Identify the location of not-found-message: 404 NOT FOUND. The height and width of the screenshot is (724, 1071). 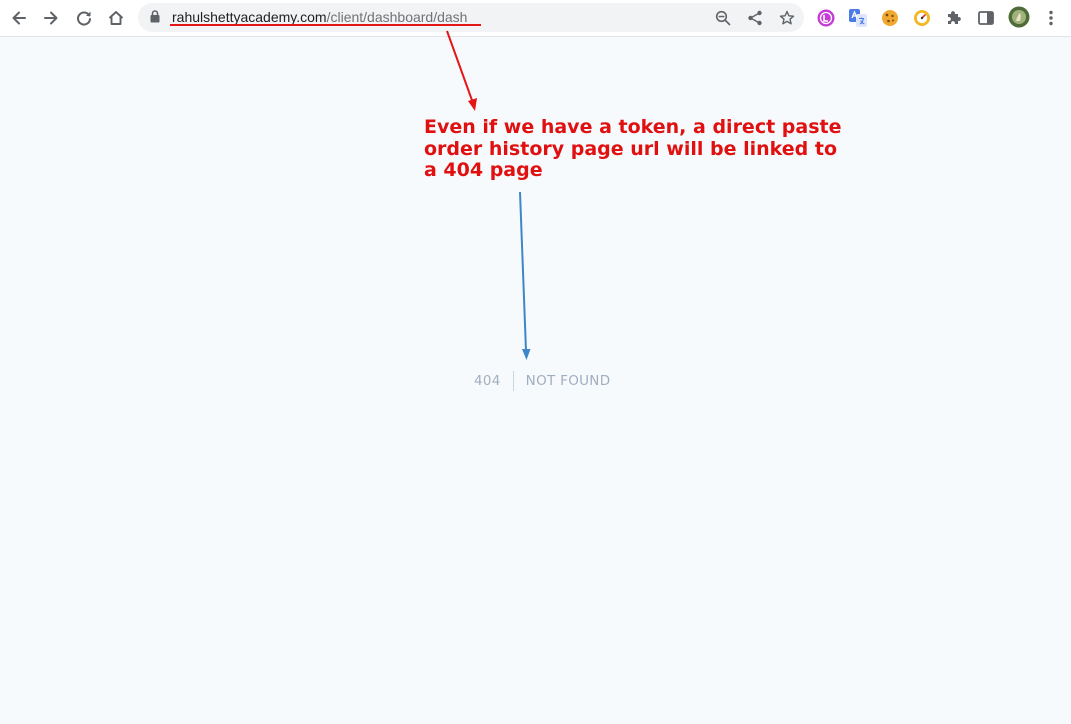
(542, 381).